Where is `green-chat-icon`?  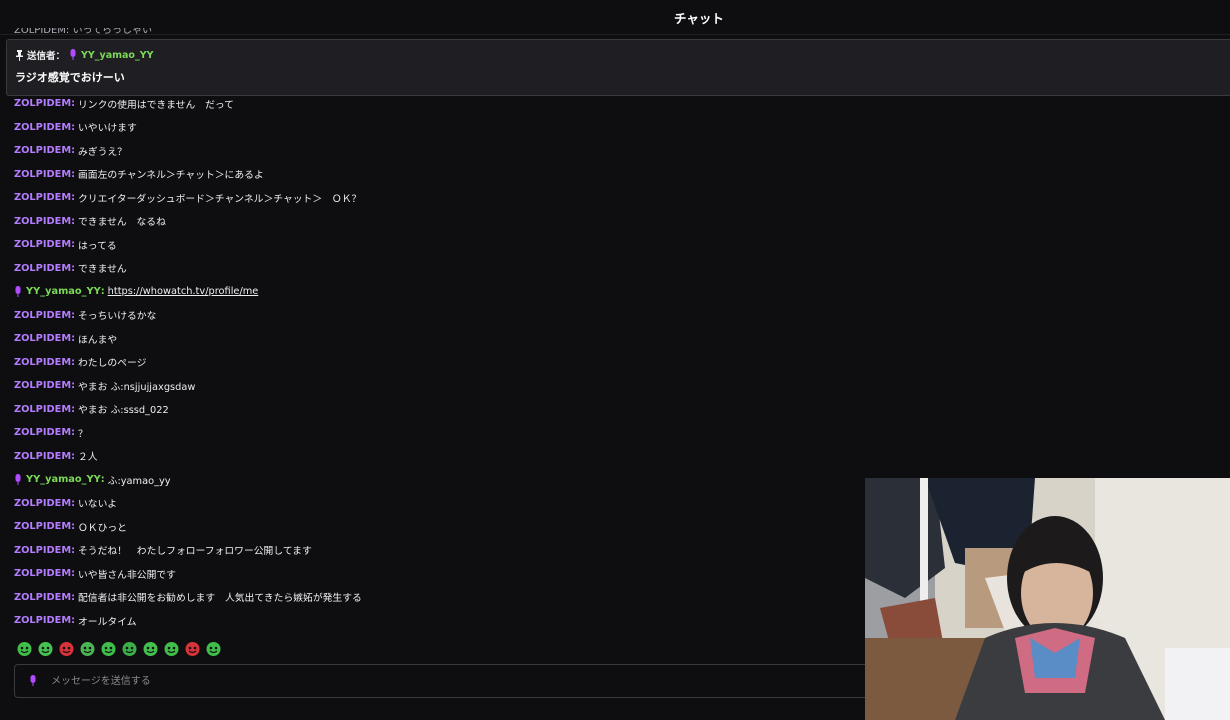
green-chat-icon is located at coordinates (171, 648).